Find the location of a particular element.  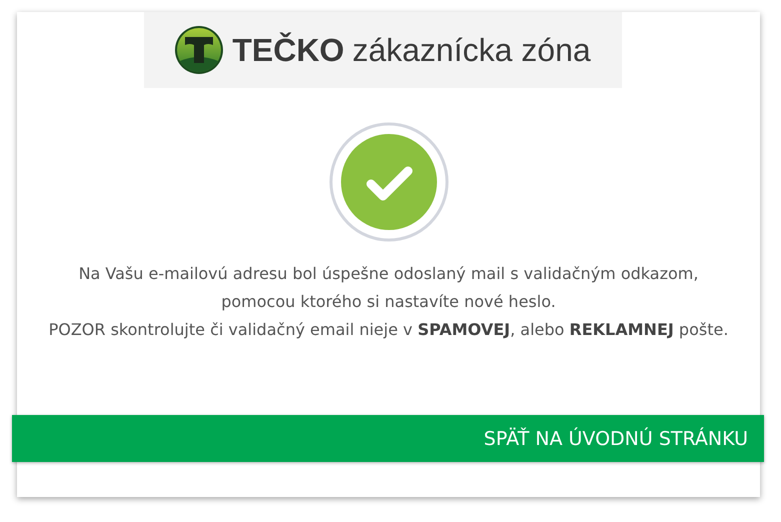

message-text: POZOR skontrolujte či validačný email nieje v SPAMOVEJ, alebo REKLAMNEJ pošte. is located at coordinates (388, 330).